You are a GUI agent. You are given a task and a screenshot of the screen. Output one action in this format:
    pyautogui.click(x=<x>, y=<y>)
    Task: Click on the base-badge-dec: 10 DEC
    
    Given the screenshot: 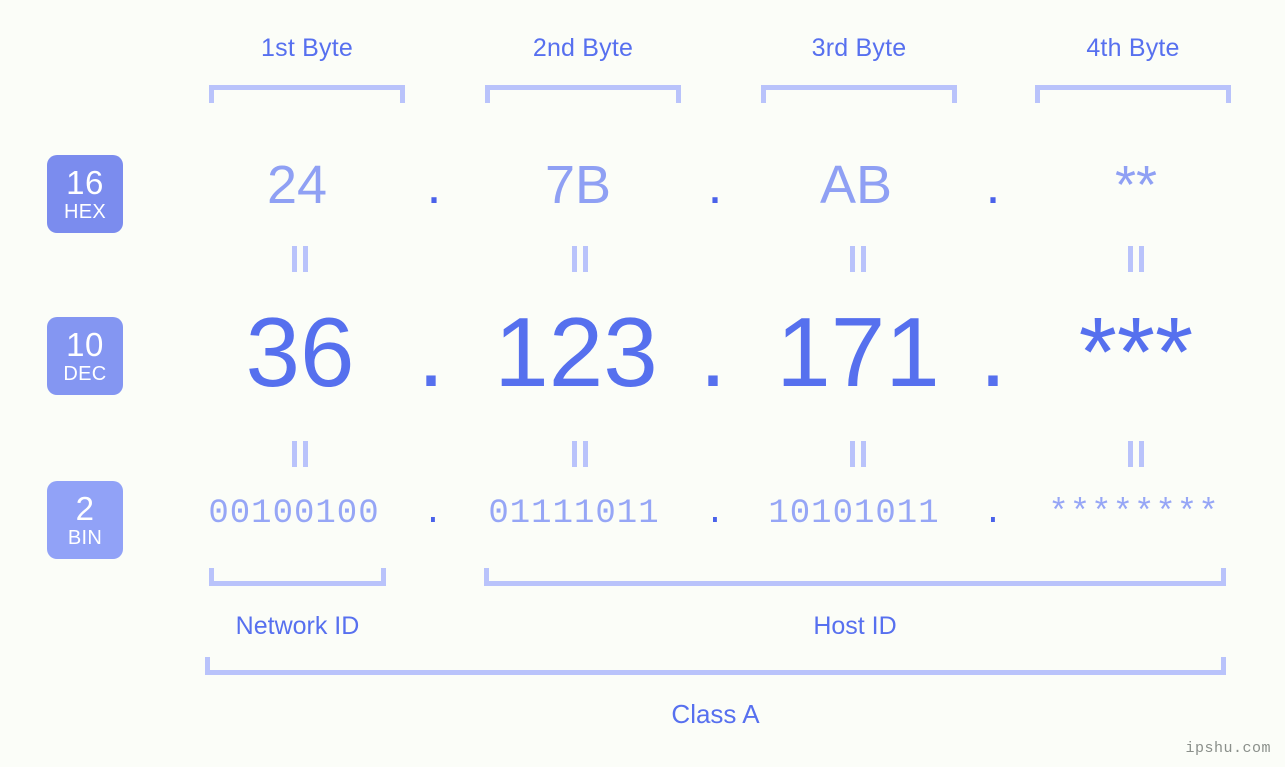 What is the action you would take?
    pyautogui.click(x=85, y=356)
    